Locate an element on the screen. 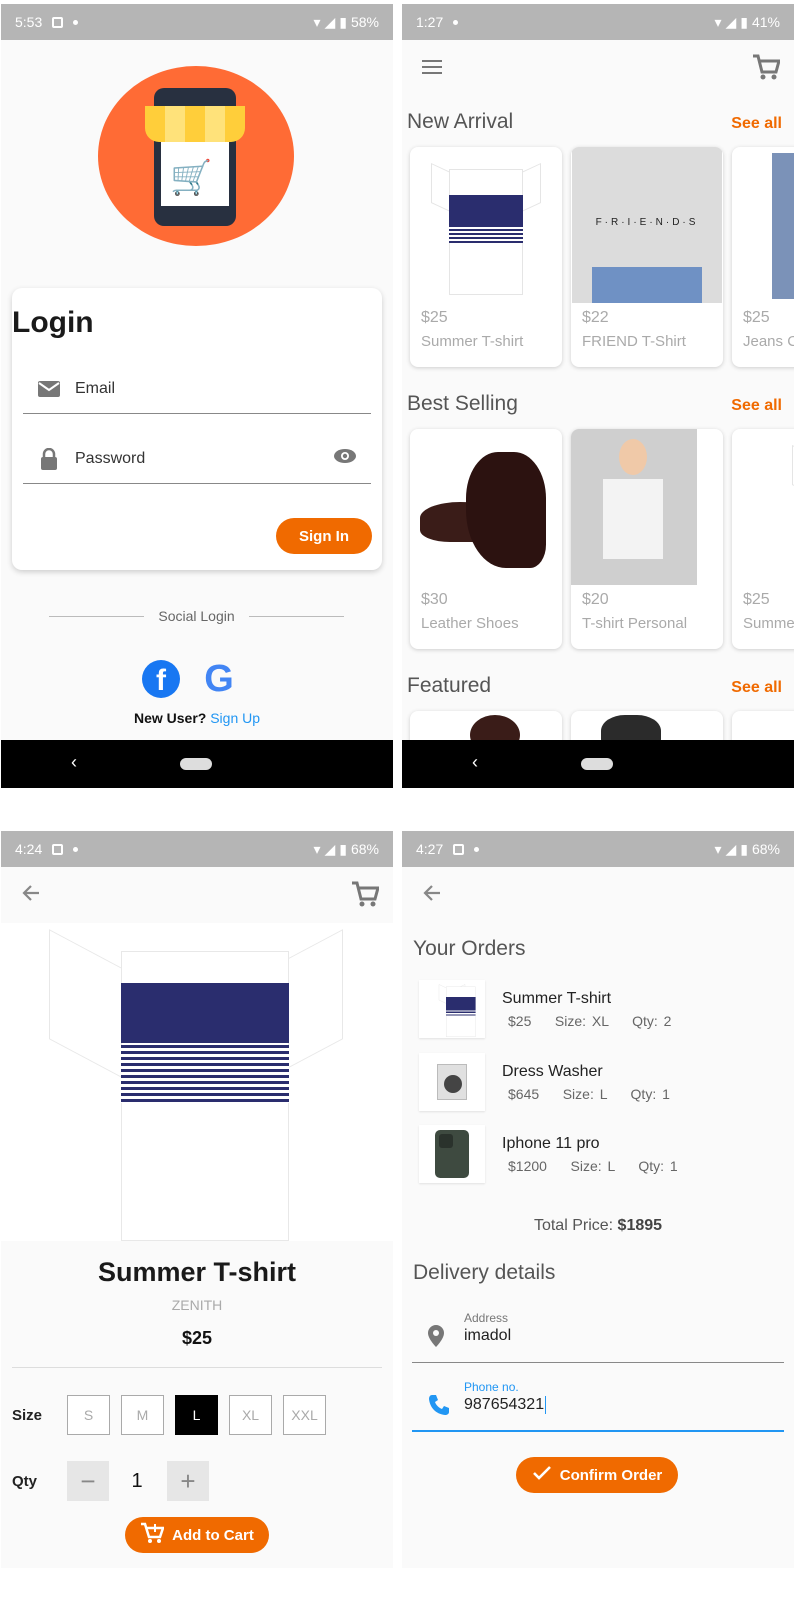  product-name: T-shirt Personal is located at coordinates (635, 623).